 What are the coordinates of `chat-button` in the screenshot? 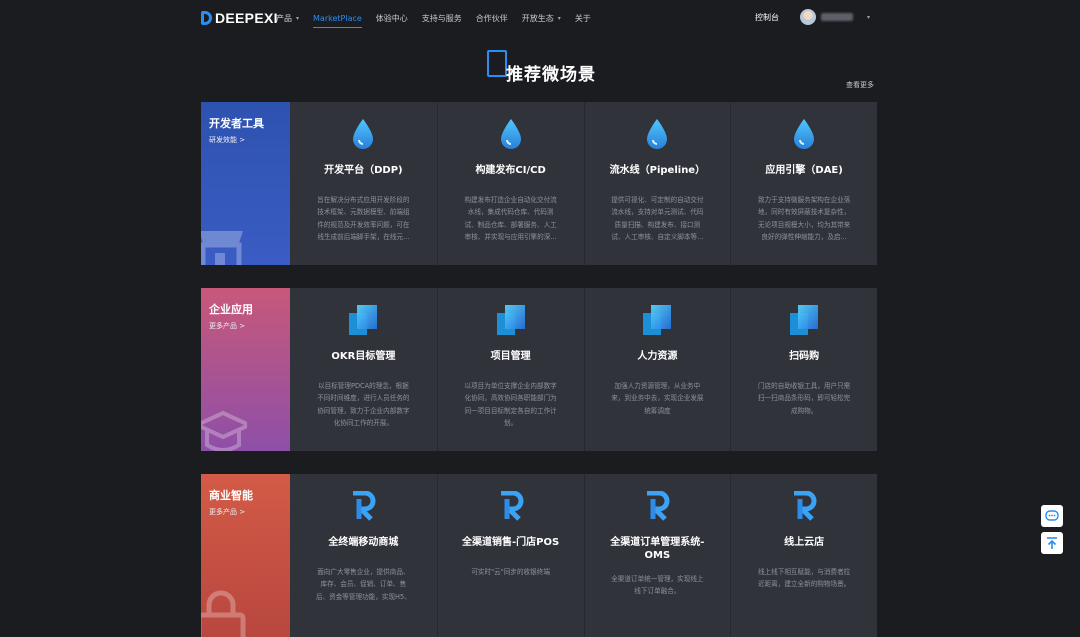 It's located at (1052, 516).